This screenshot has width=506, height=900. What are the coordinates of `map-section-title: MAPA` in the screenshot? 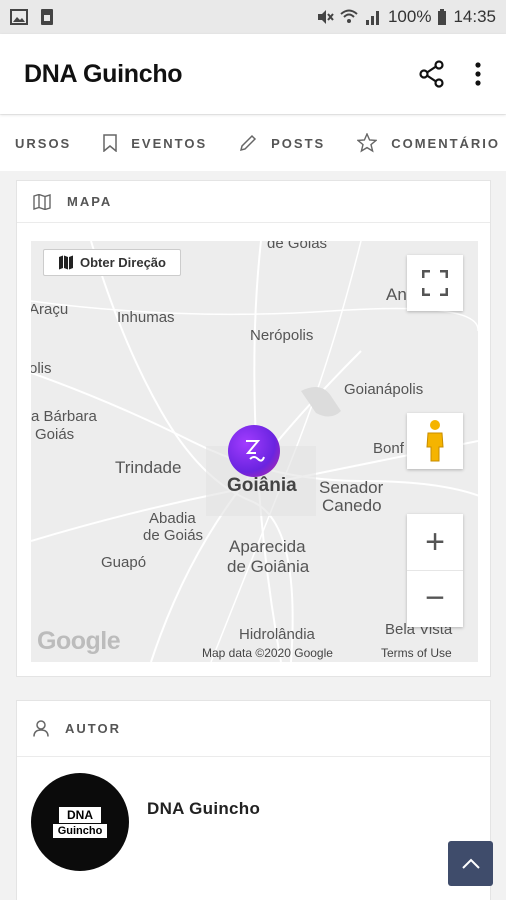 It's located at (90, 201).